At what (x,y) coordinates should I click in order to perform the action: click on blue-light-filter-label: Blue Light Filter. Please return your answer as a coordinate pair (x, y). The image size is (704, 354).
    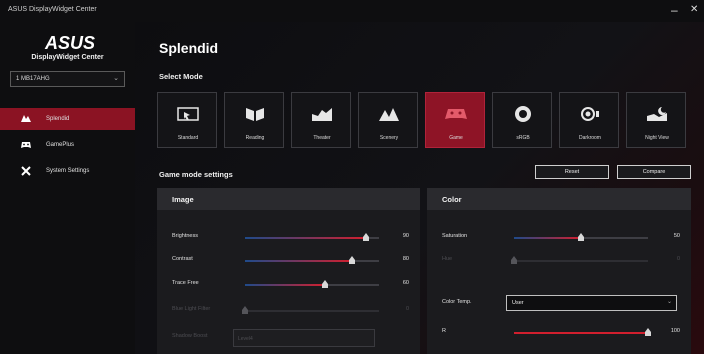
    Looking at the image, I should click on (191, 309).